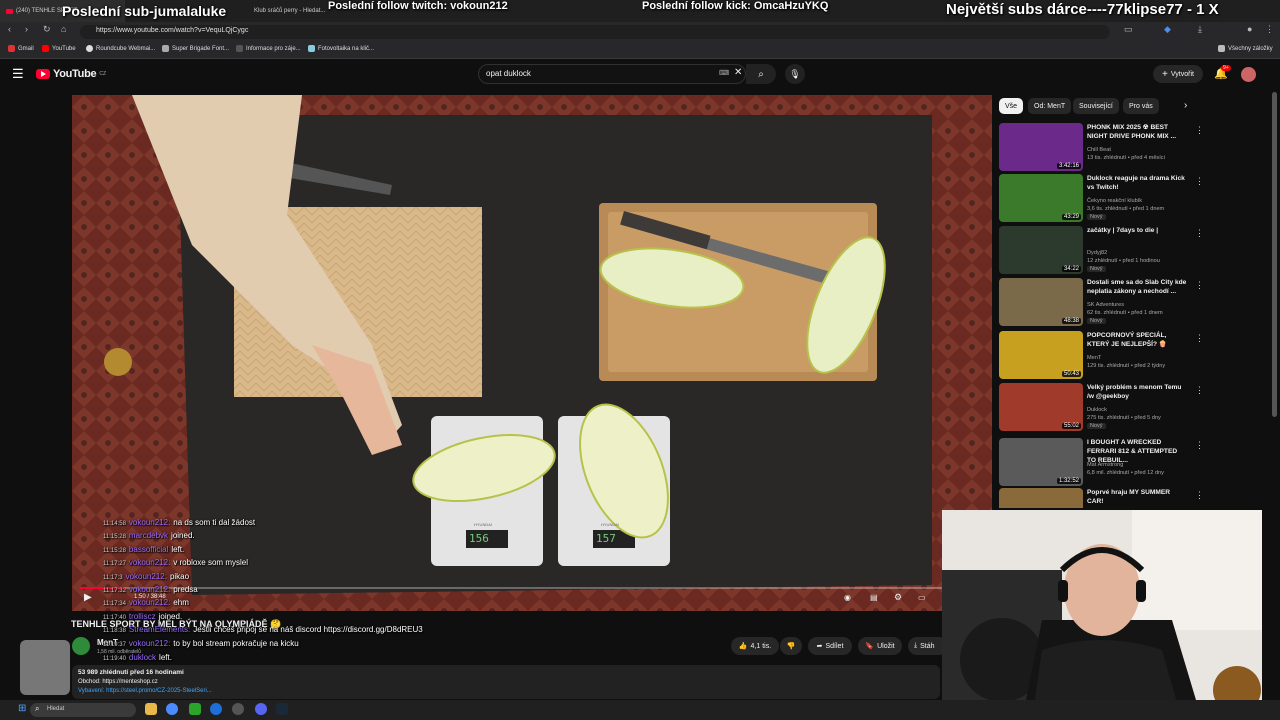 The width and height of the screenshot is (1280, 720). What do you see at coordinates (261, 709) in the screenshot?
I see `discord-icon` at bounding box center [261, 709].